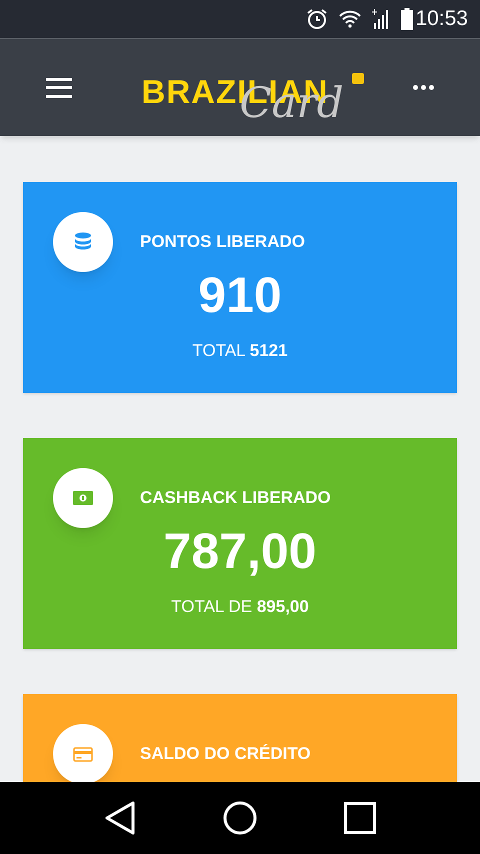 The height and width of the screenshot is (854, 480). I want to click on credit-card-icon, so click(83, 754).